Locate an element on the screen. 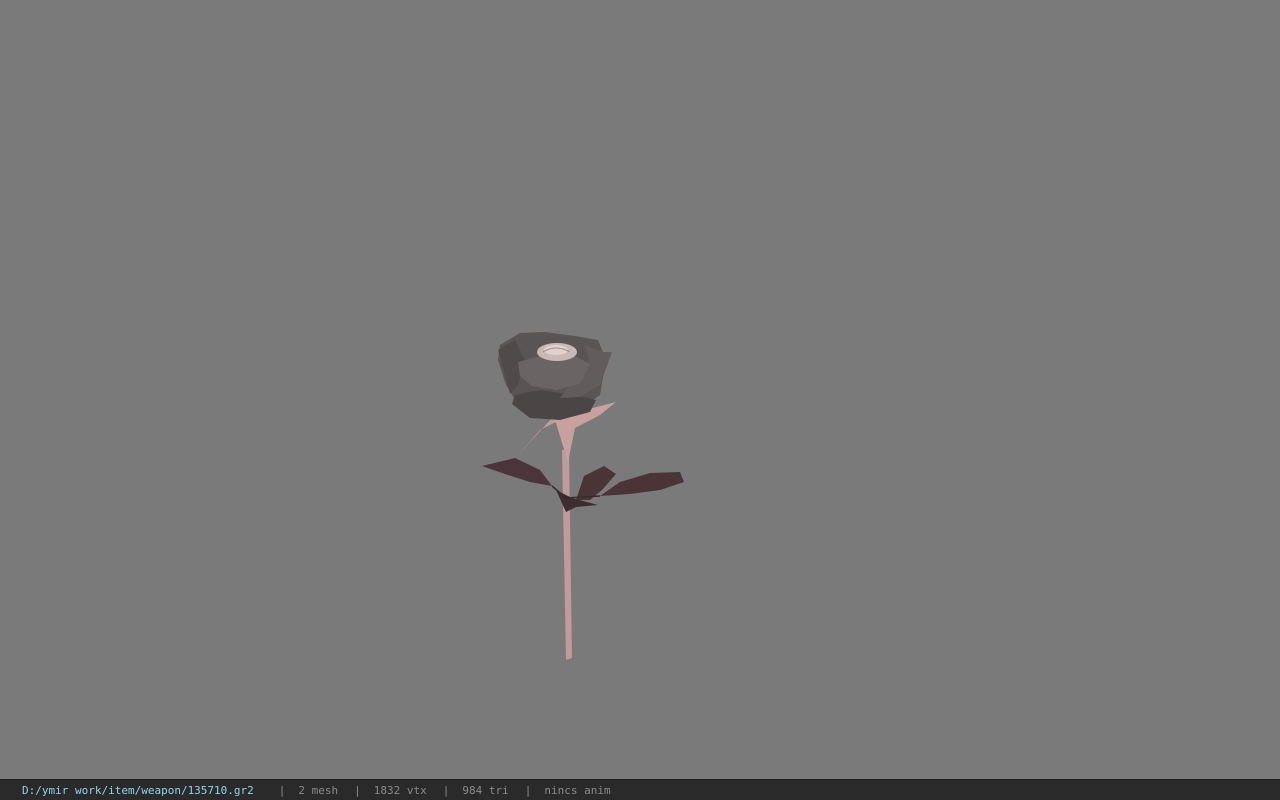 The height and width of the screenshot is (800, 1280). rose-leaf-left is located at coordinates (517, 472).